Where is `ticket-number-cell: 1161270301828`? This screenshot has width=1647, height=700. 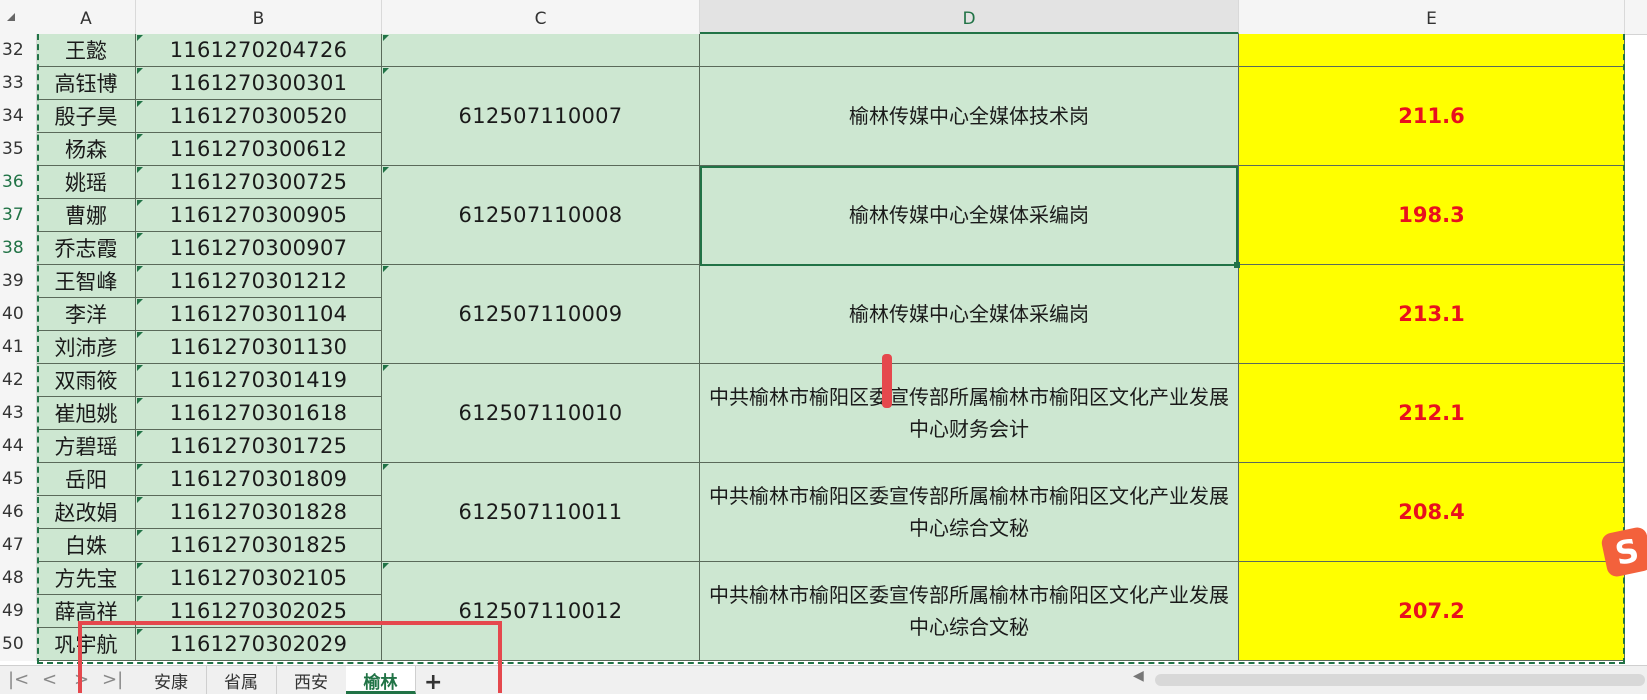 ticket-number-cell: 1161270301828 is located at coordinates (259, 512).